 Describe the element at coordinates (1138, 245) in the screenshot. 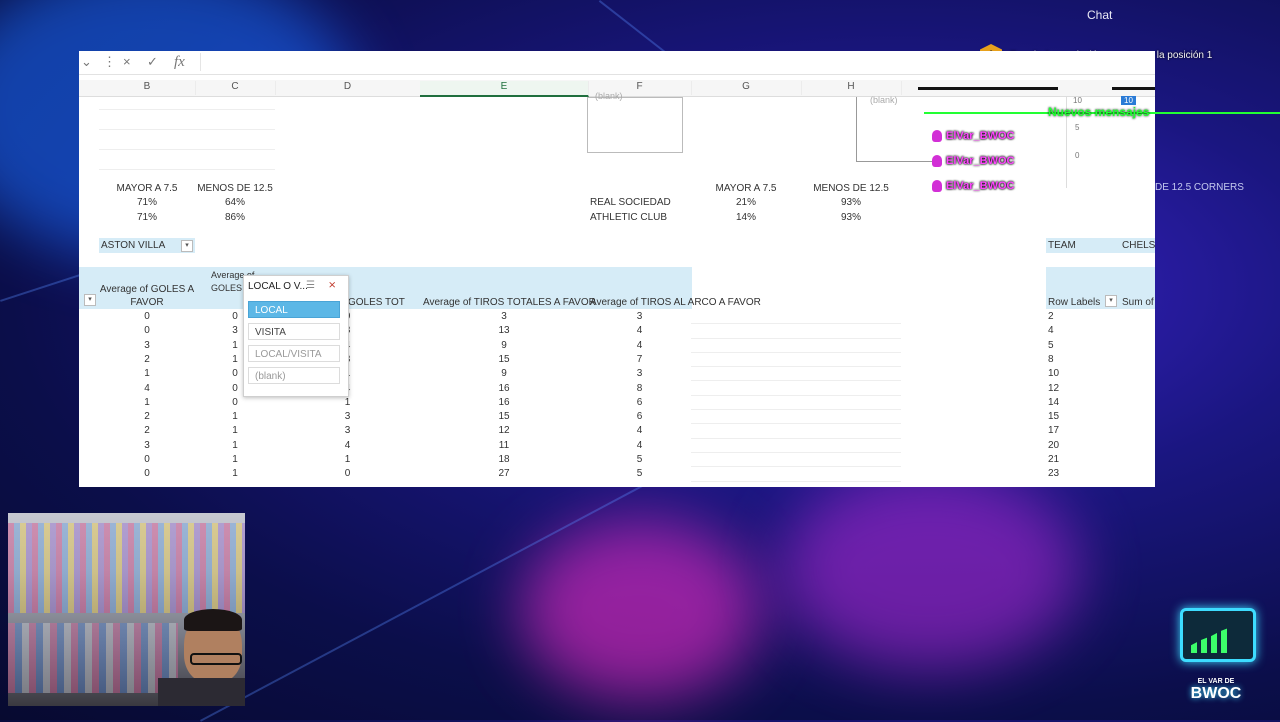

I see `right-team-value: CHELSE` at that location.